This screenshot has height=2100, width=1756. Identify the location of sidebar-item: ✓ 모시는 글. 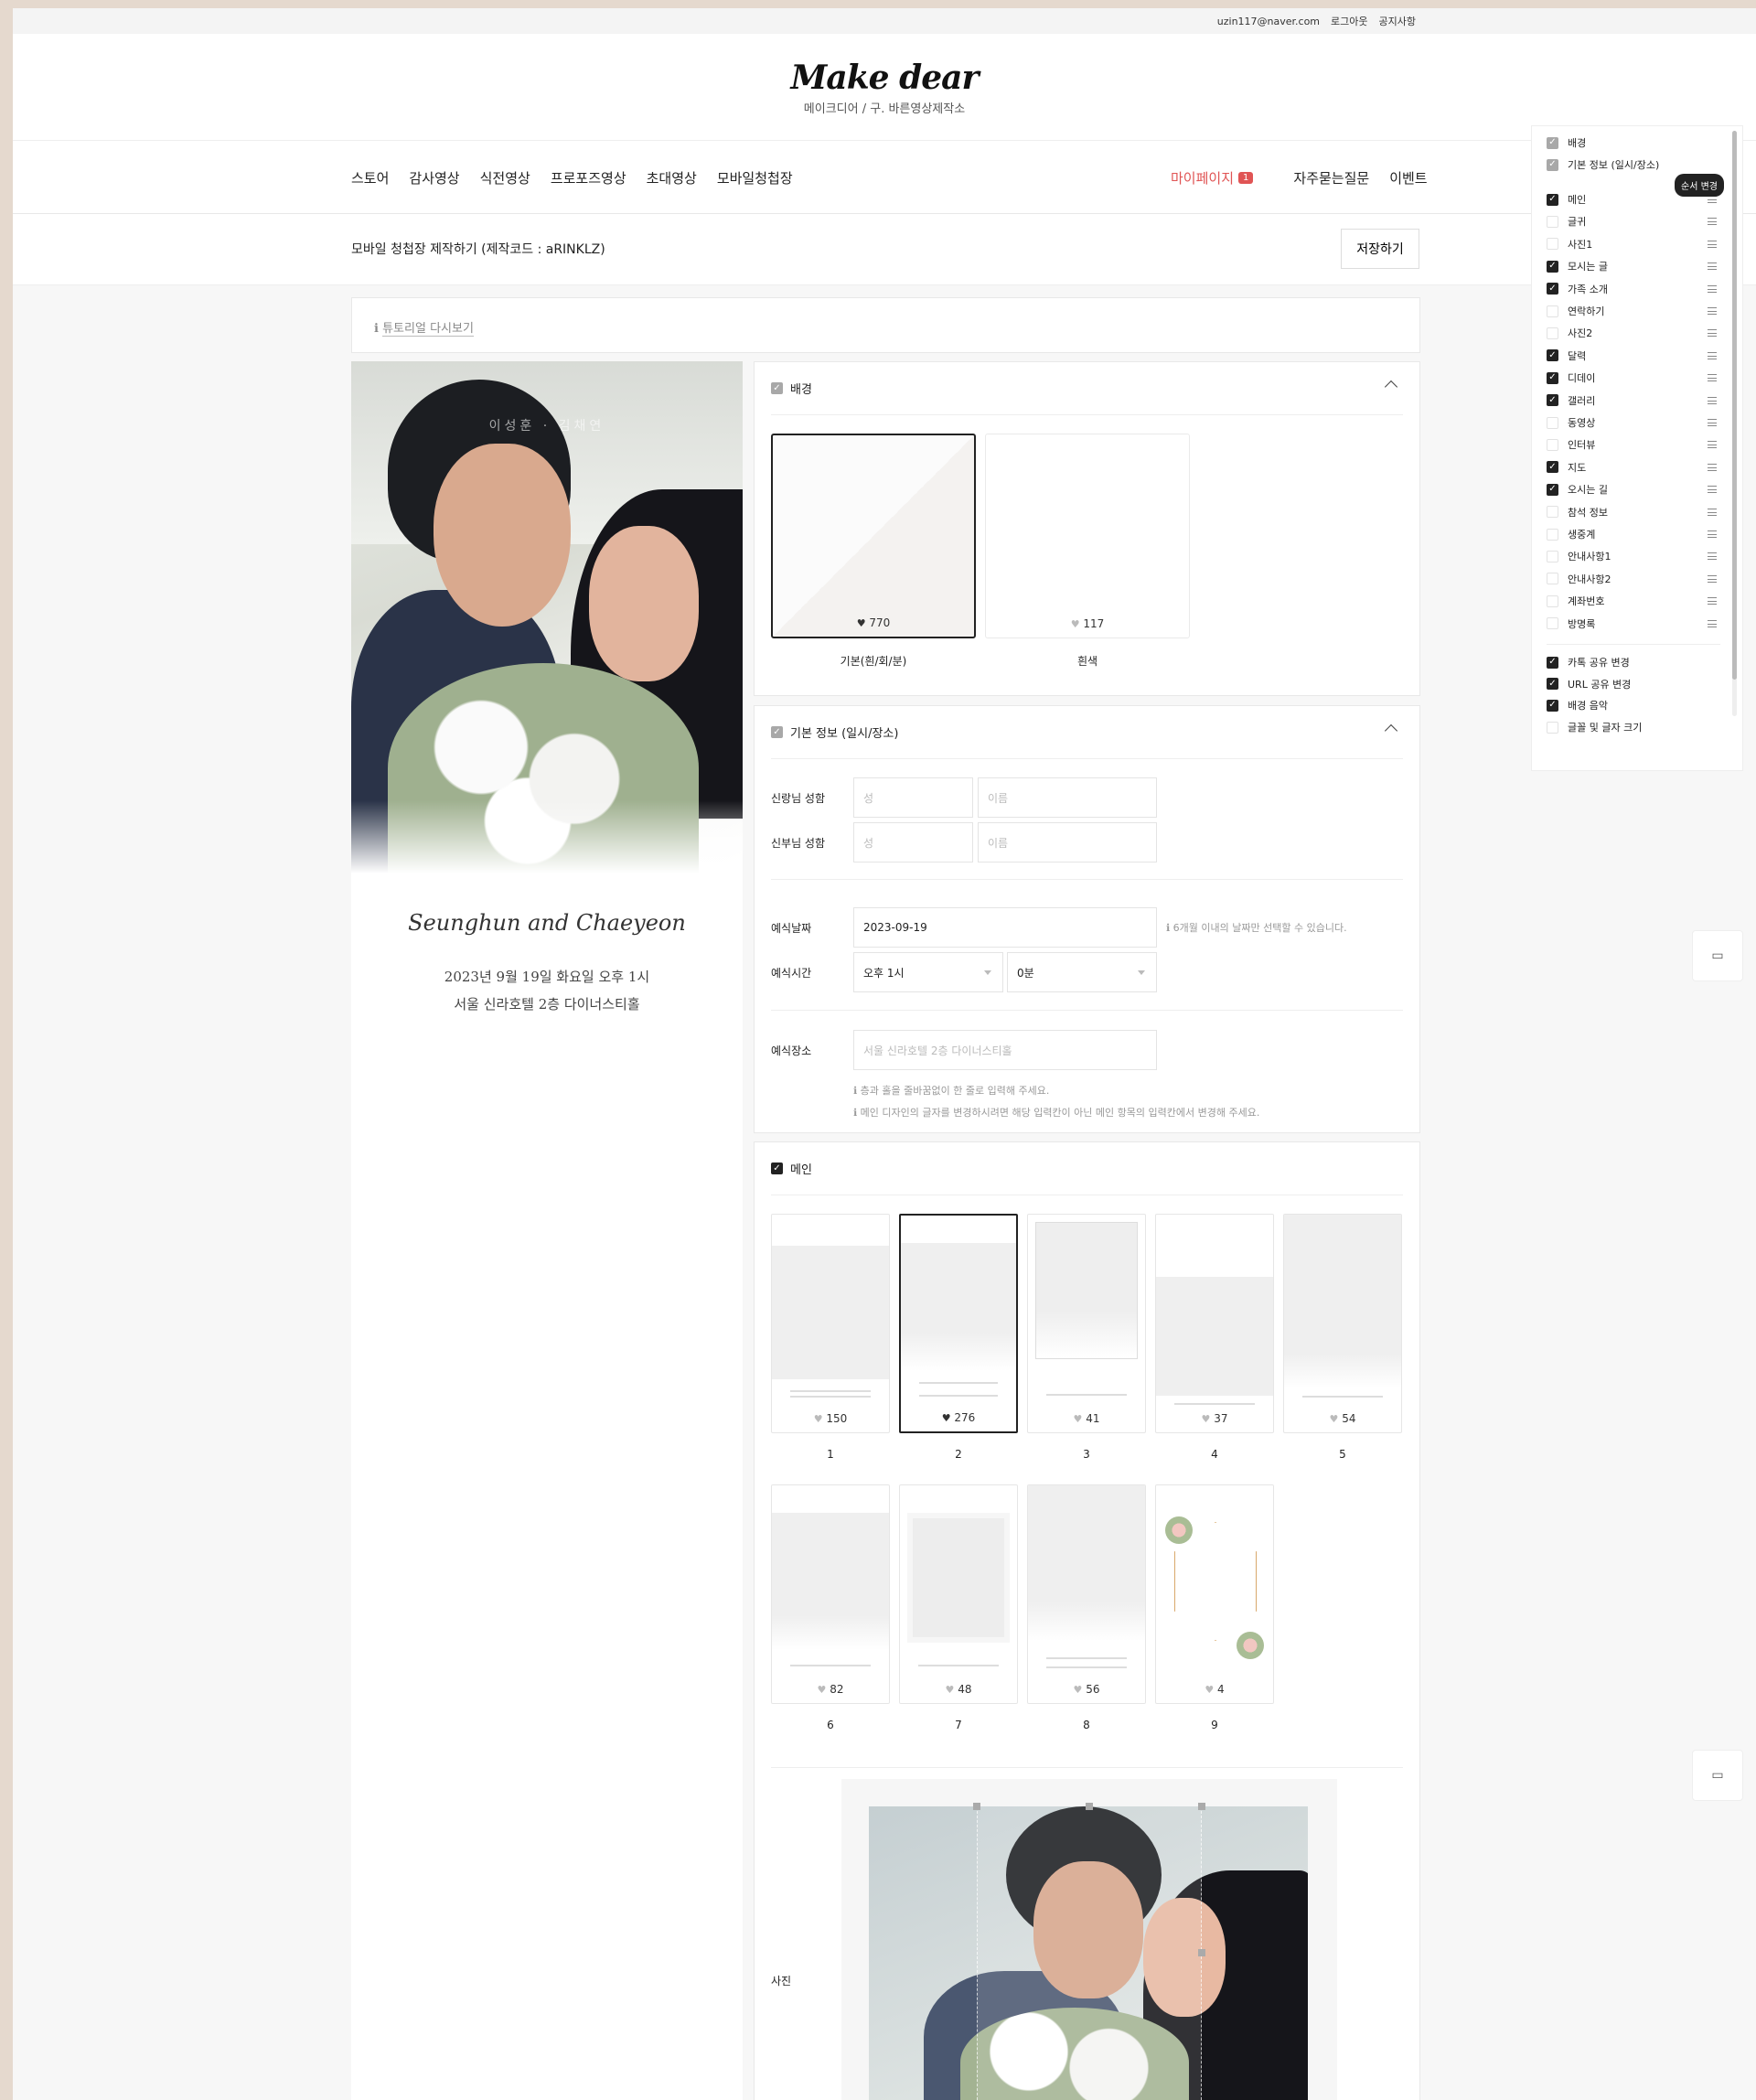
(1577, 266).